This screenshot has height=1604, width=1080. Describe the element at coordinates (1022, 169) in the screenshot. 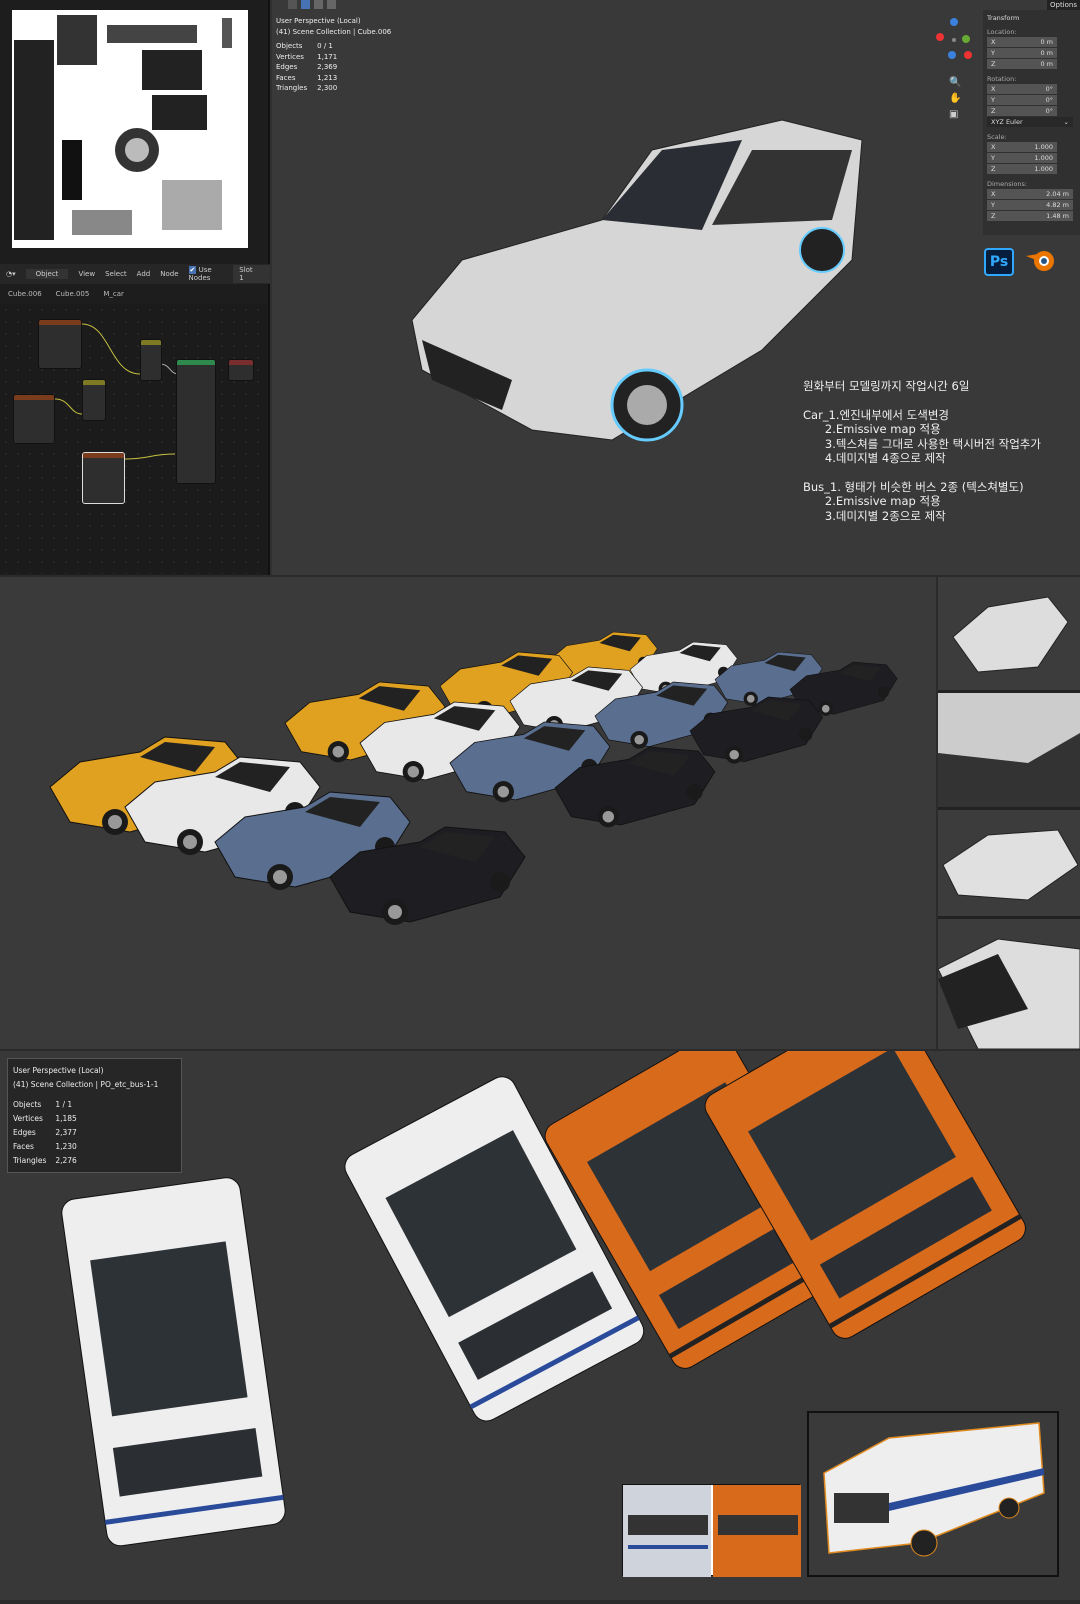

I see `scale-z-field: Z 1.000` at that location.